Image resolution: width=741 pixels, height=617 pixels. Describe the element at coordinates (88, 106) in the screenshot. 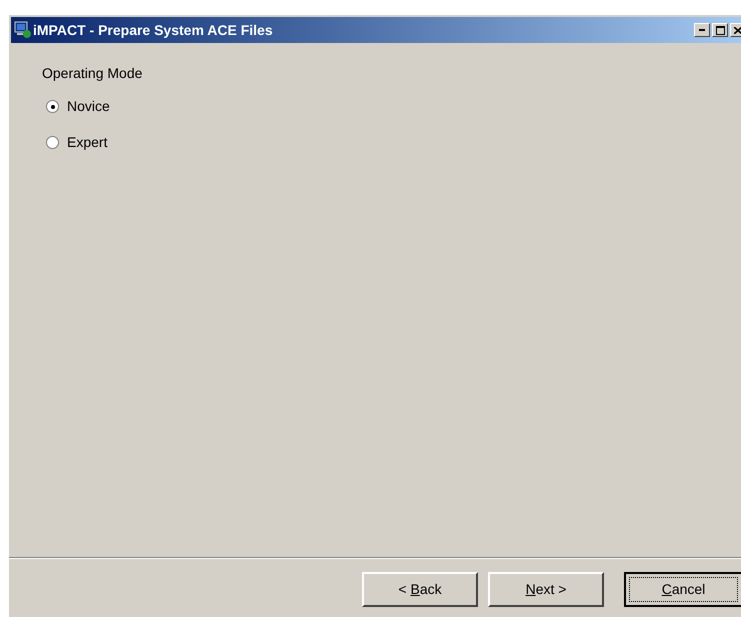

I see `radio-label: Novice` at that location.